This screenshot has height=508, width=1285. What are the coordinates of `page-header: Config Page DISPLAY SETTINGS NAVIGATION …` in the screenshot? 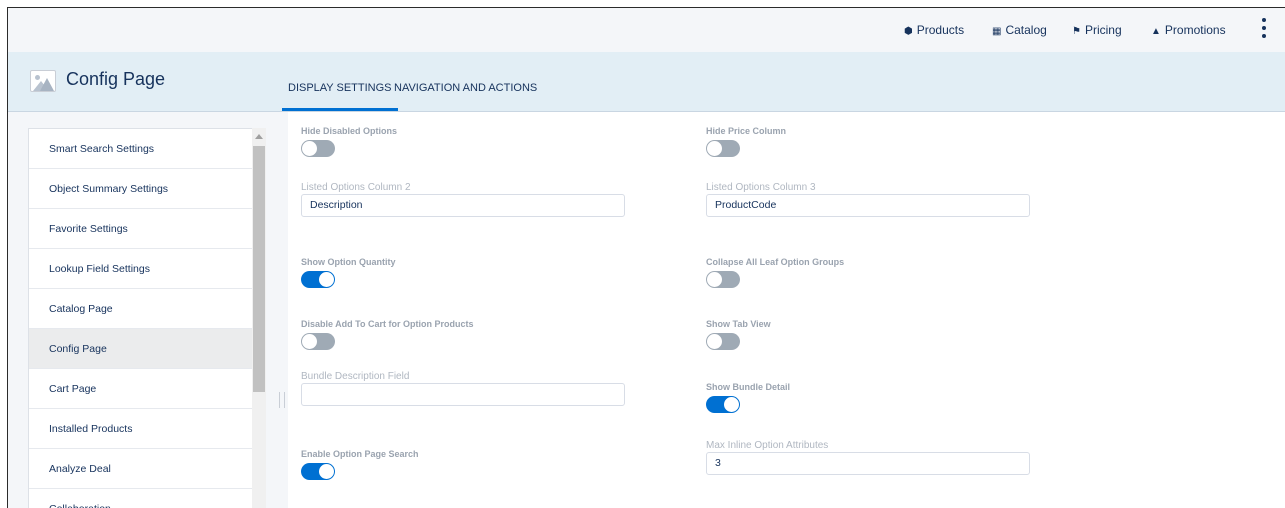 It's located at (646, 82).